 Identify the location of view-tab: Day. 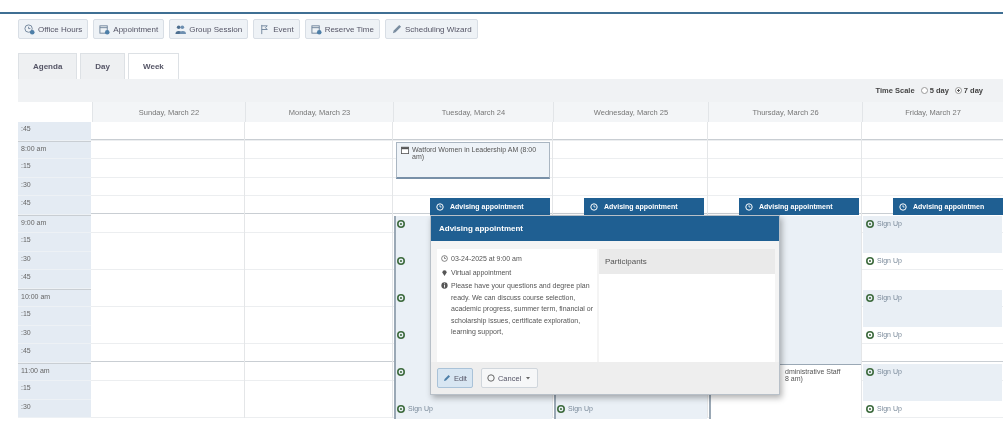
(103, 66).